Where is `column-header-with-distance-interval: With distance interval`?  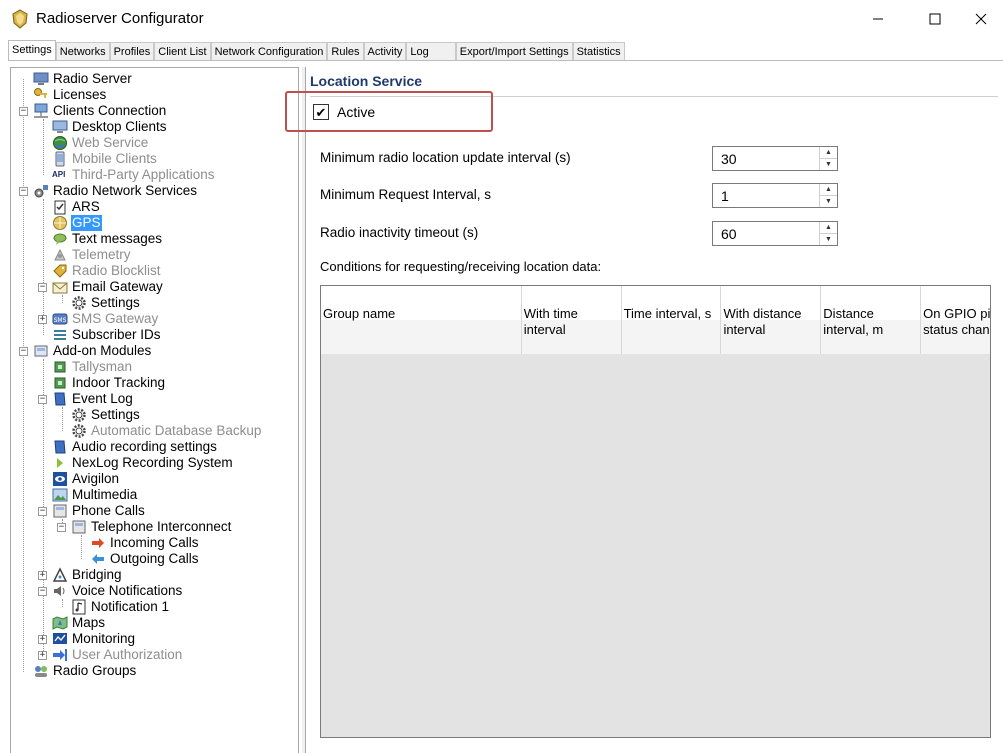 column-header-with-distance-interval: With distance interval is located at coordinates (771, 320).